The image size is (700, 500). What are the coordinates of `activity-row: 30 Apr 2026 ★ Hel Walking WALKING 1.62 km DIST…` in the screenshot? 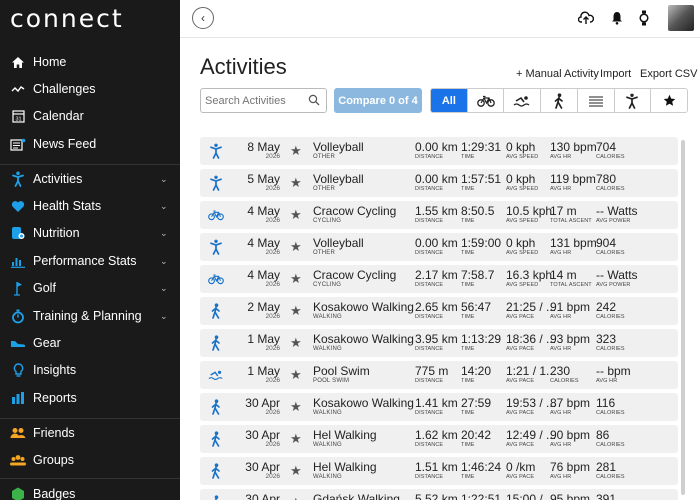 It's located at (439, 439).